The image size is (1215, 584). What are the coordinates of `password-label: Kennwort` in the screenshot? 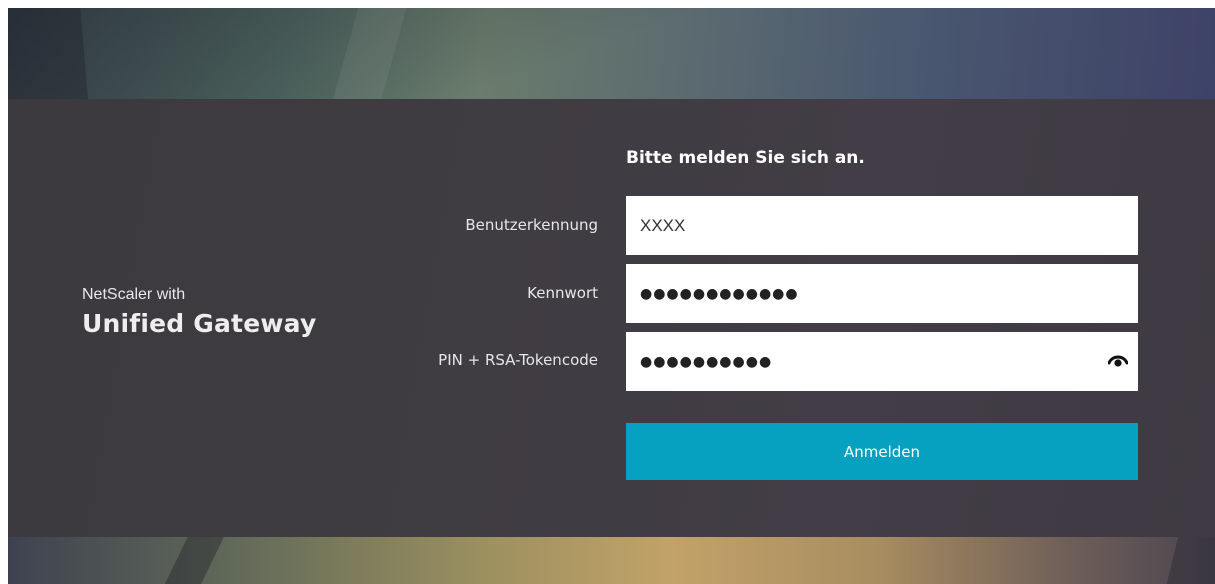 It's located at (562, 293).